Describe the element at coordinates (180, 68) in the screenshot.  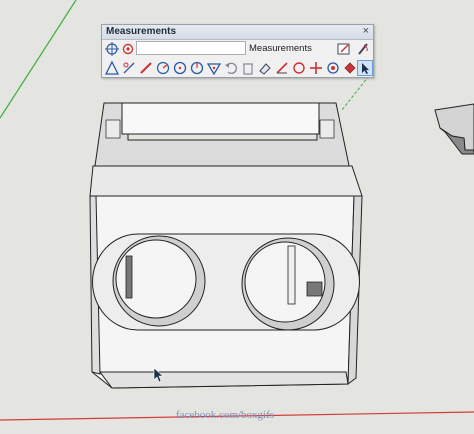
I see `circle-icon` at that location.